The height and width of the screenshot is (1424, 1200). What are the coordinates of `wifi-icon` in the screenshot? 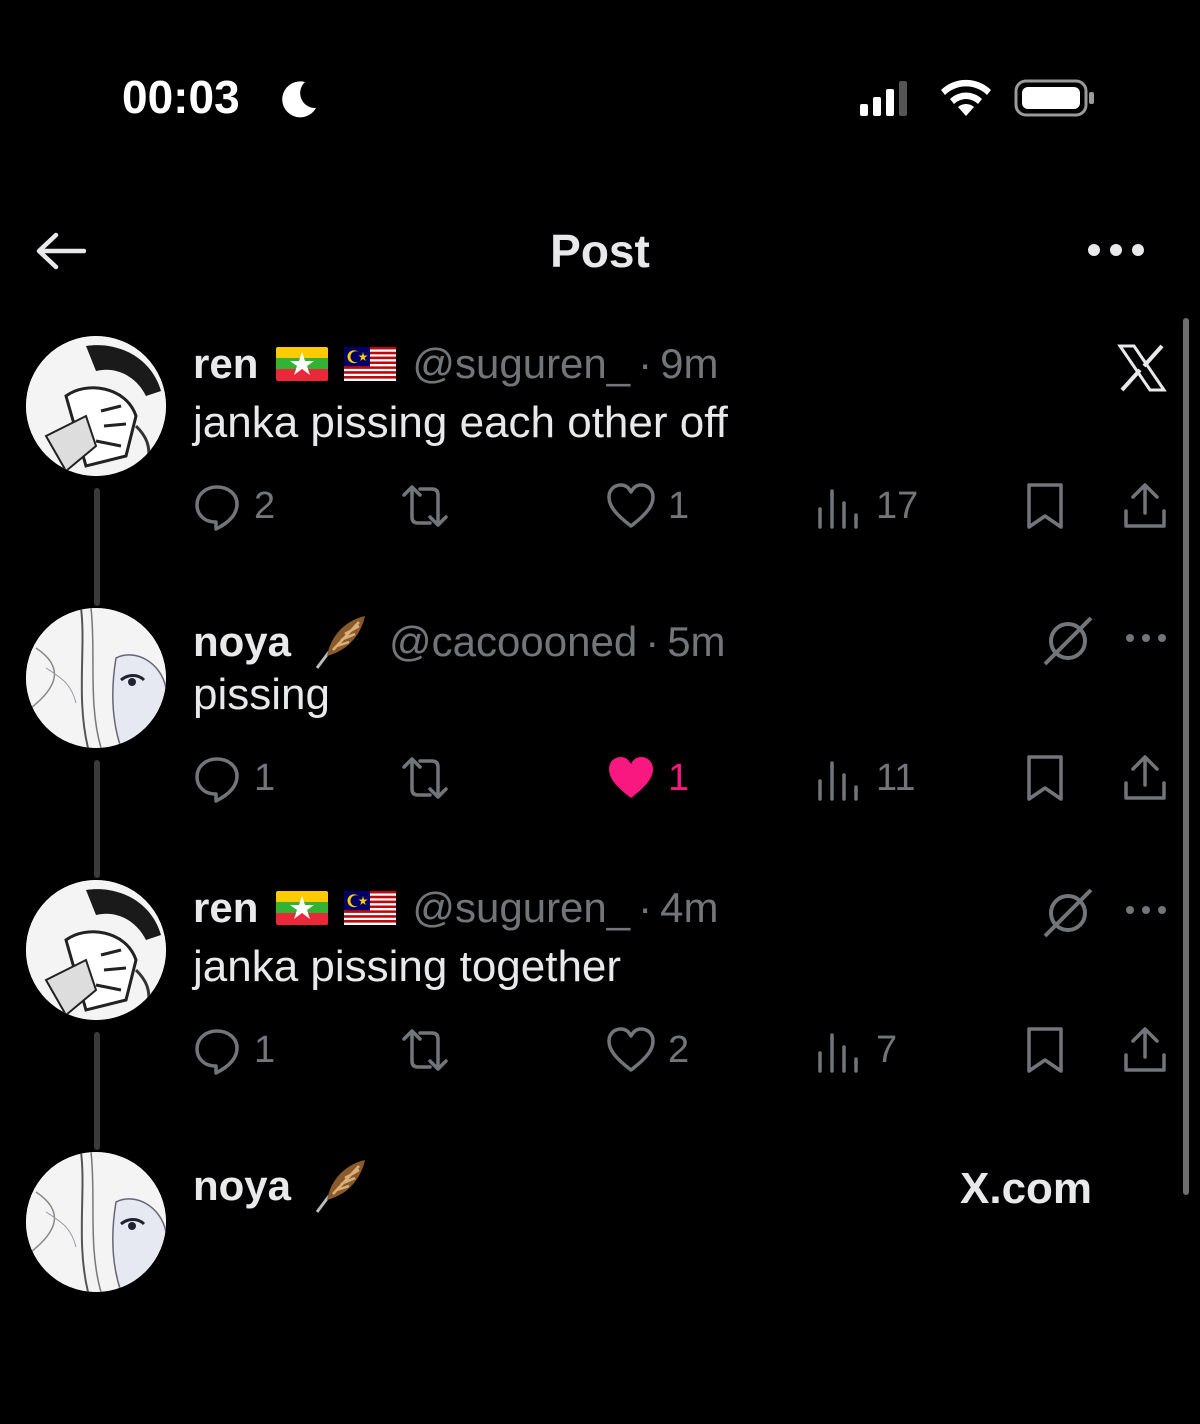 It's located at (966, 97).